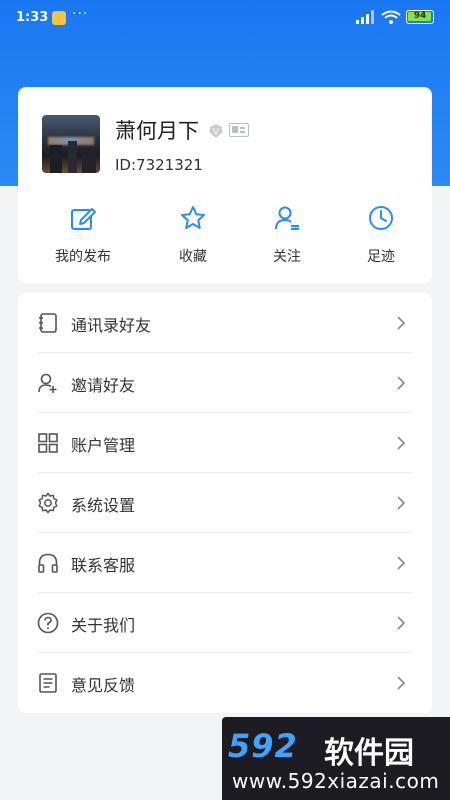 The image size is (450, 800). What do you see at coordinates (193, 217) in the screenshot?
I see `star-icon` at bounding box center [193, 217].